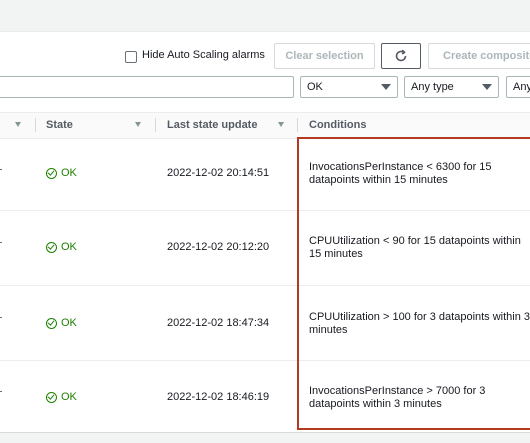  Describe the element at coordinates (218, 397) in the screenshot. I see `last-update: 2022-12-02 18:46:19` at that location.